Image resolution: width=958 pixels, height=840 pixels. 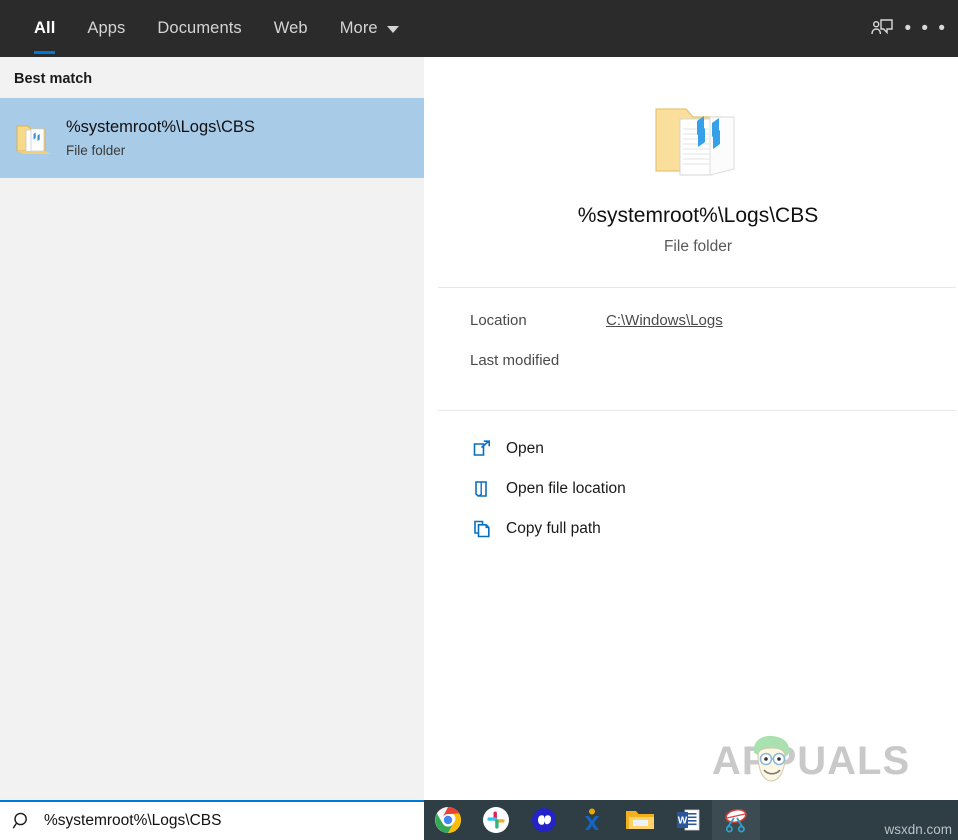 I want to click on best-match-header: Best match, so click(x=53, y=79).